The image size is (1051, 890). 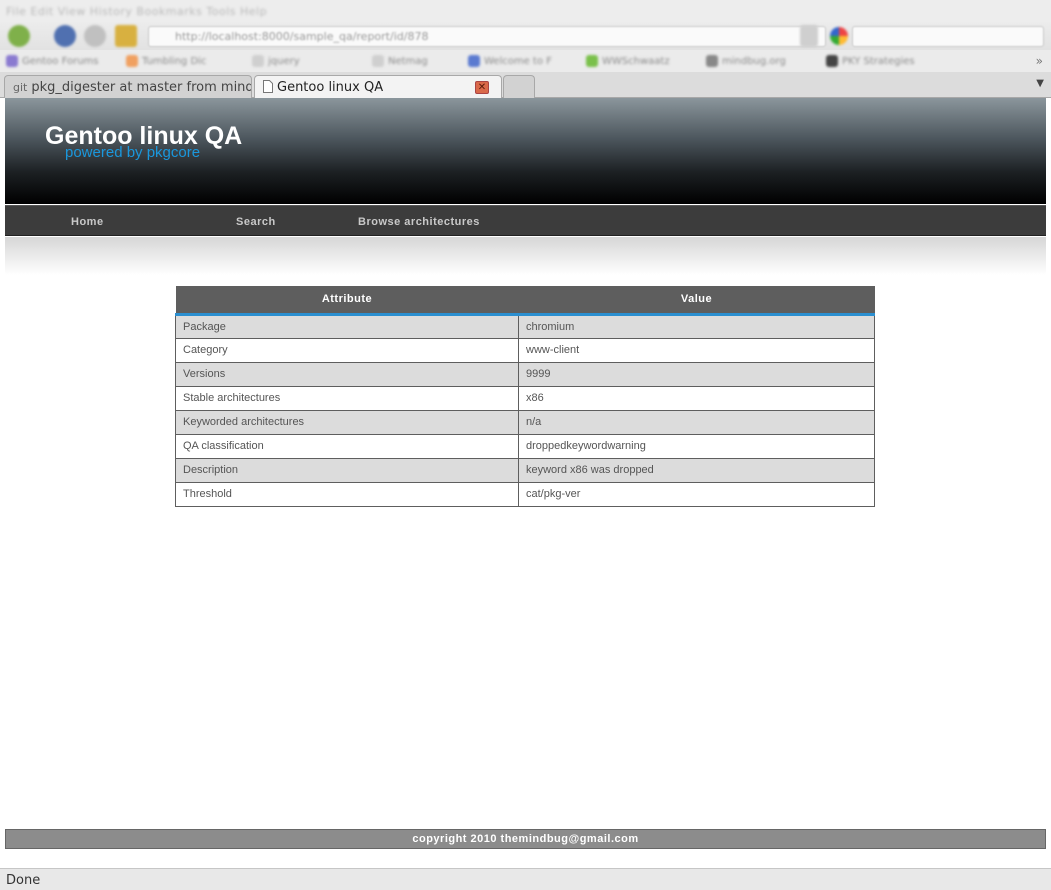 What do you see at coordinates (347, 350) in the screenshot?
I see `attribute-name-cell: Category` at bounding box center [347, 350].